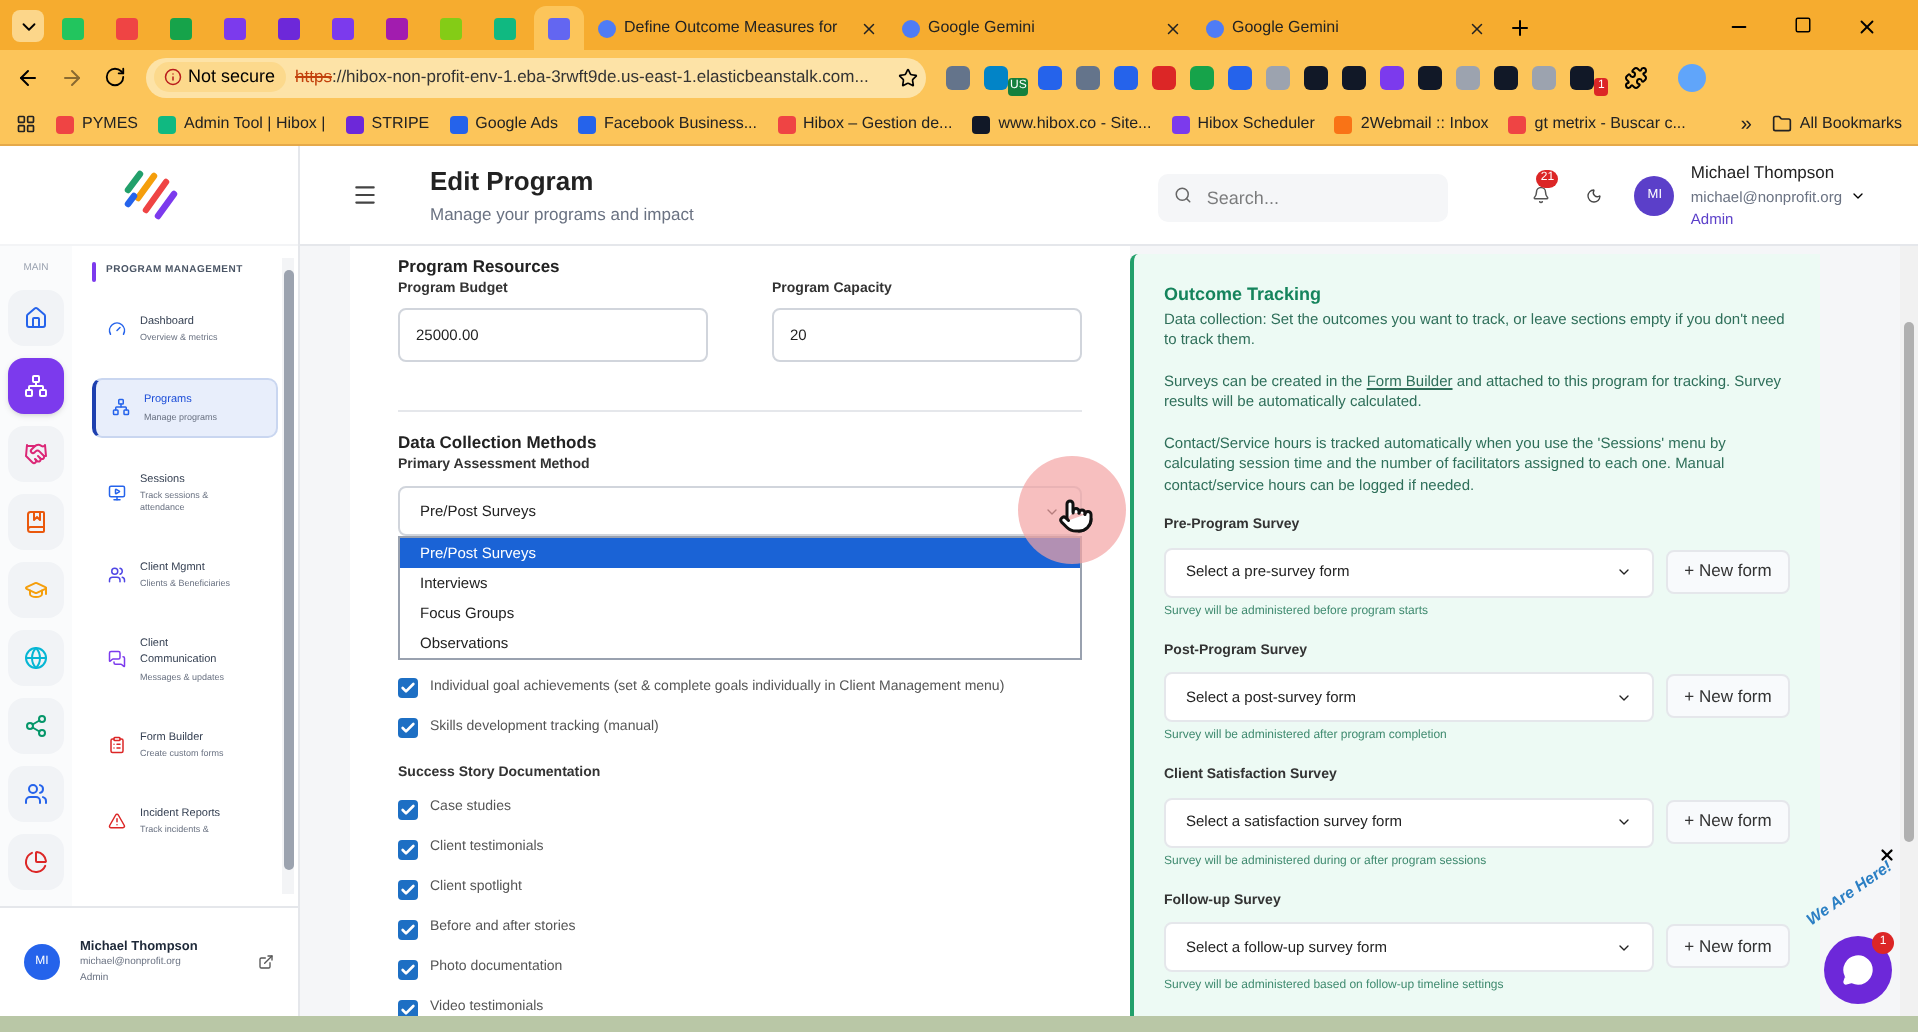 Image resolution: width=1918 pixels, height=1036 pixels. What do you see at coordinates (26, 124) in the screenshot?
I see `apps-icon` at bounding box center [26, 124].